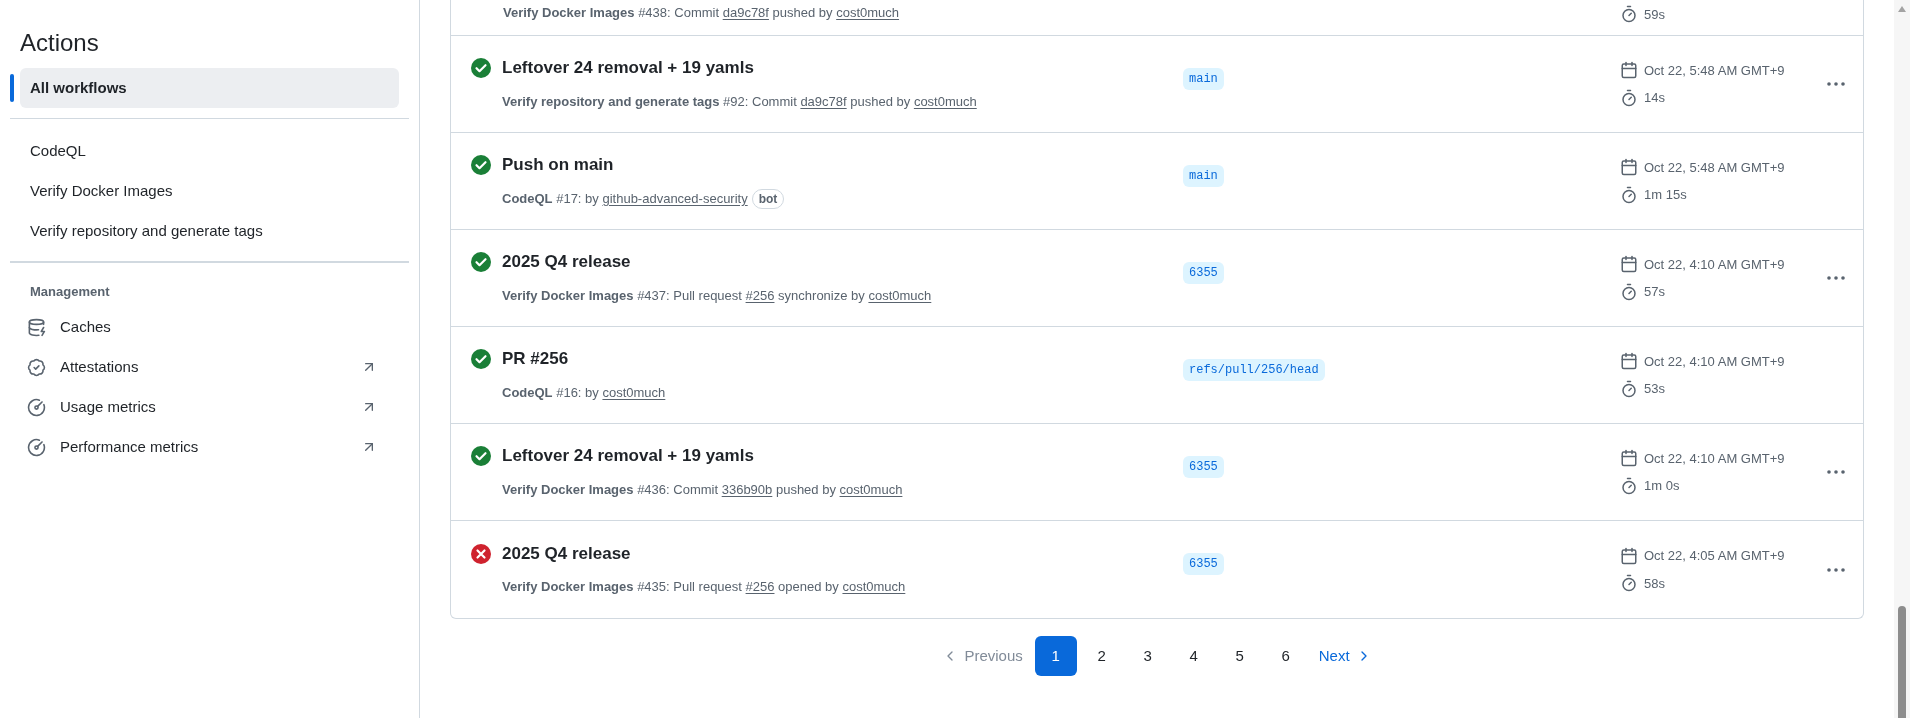 The width and height of the screenshot is (1910, 718). I want to click on next-button: Next, so click(1345, 656).